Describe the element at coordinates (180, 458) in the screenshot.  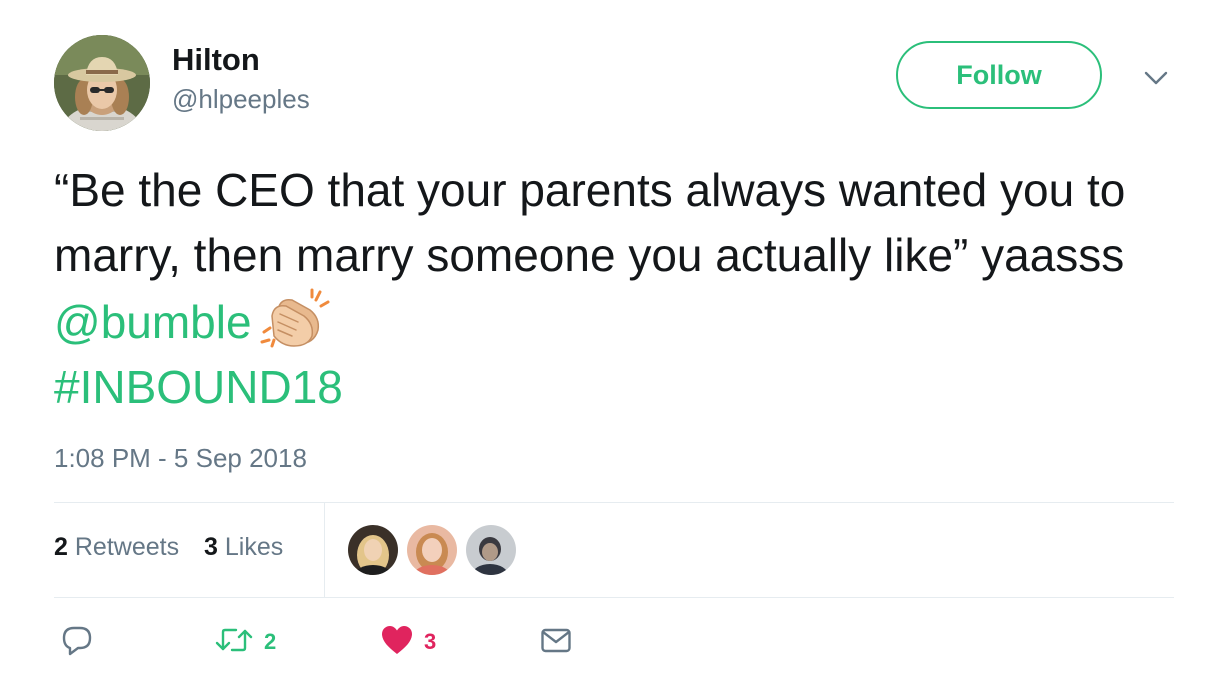
I see `tweet-timestamp: 1:08 PM - 5 Sep 2018` at that location.